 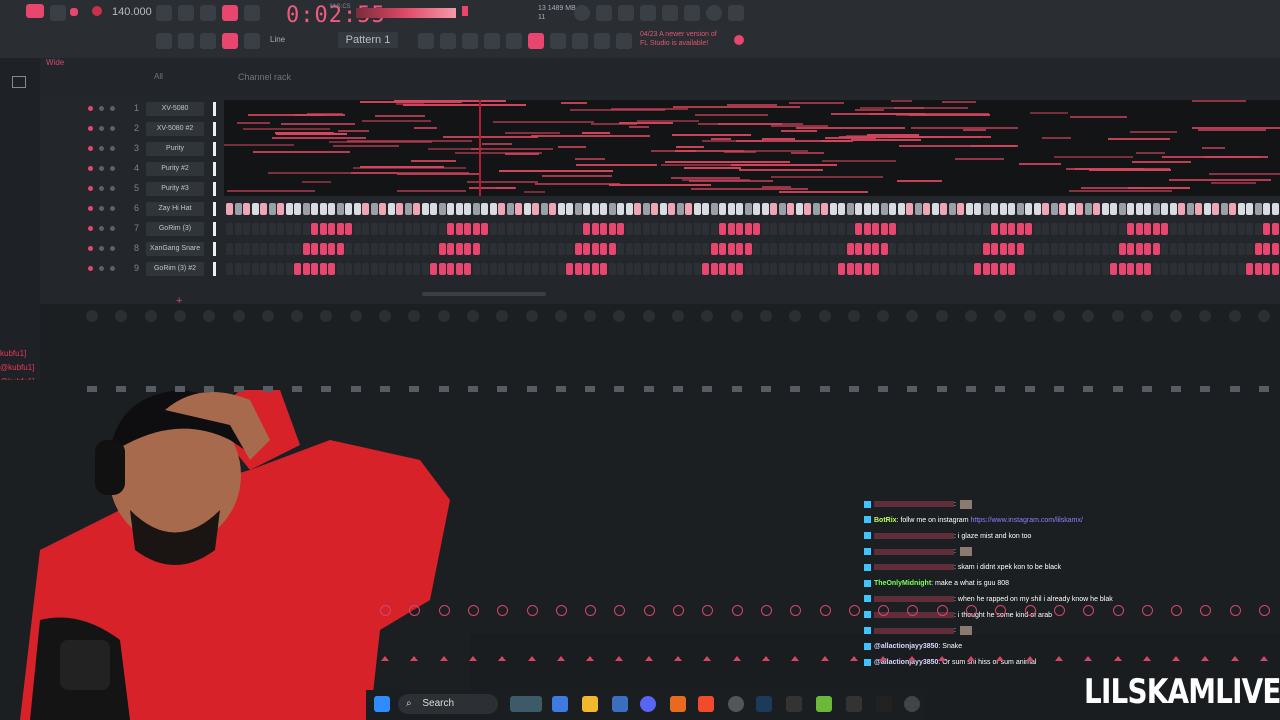 What do you see at coordinates (448, 41) in the screenshot?
I see `channel-rack-icon` at bounding box center [448, 41].